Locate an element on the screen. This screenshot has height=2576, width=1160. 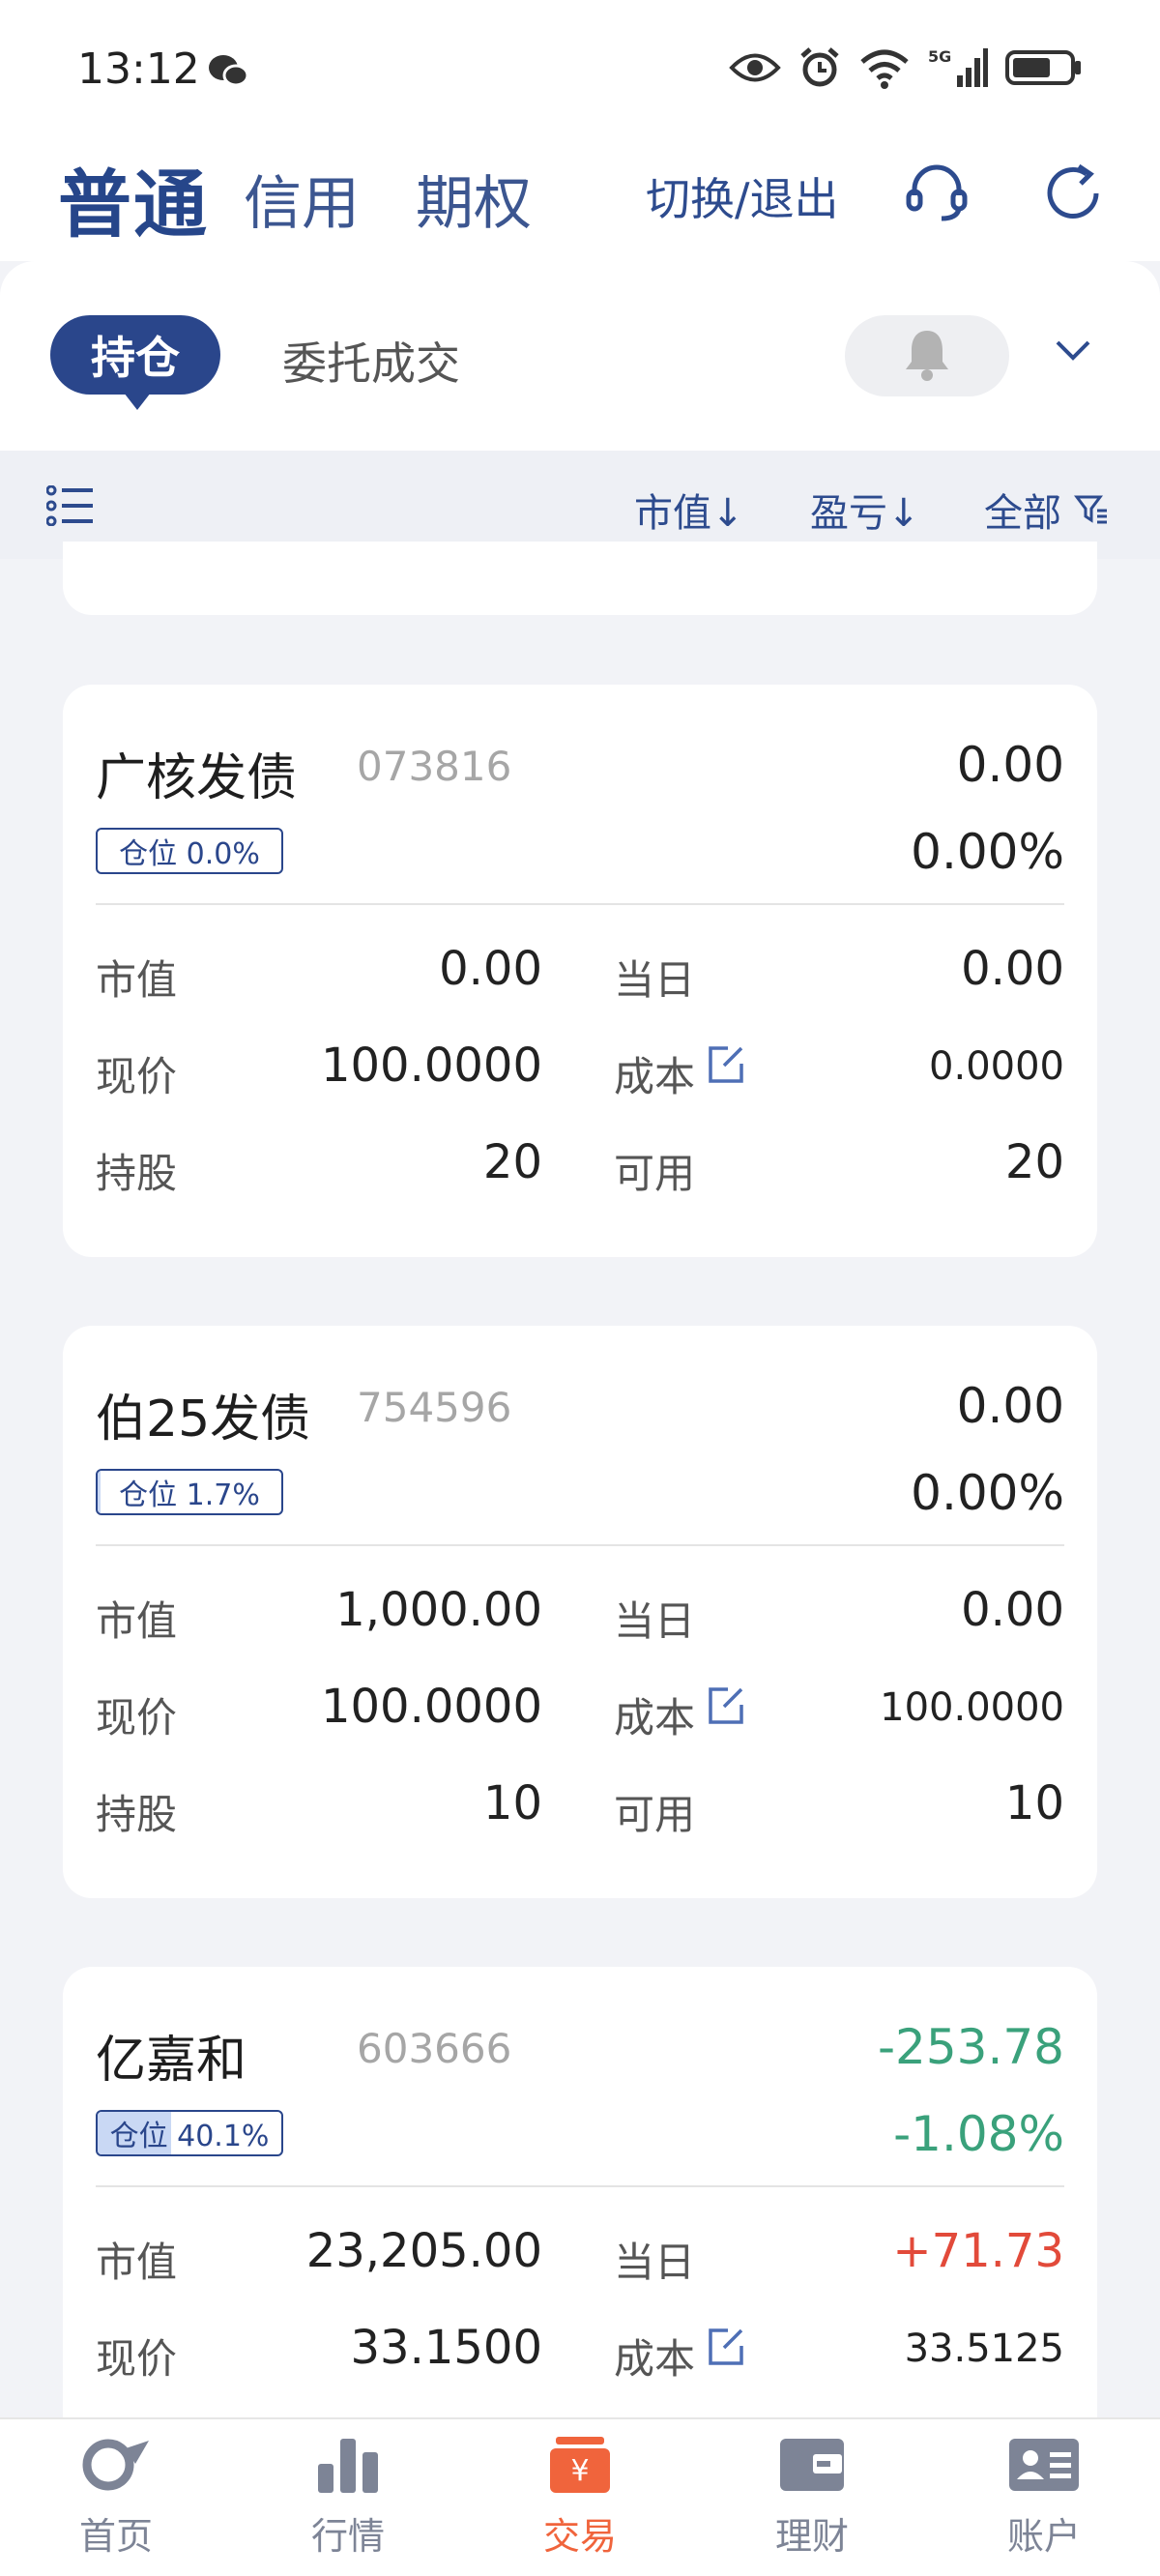
row-price: 现价 33.1500 成本 33.5125 is located at coordinates (580, 2352).